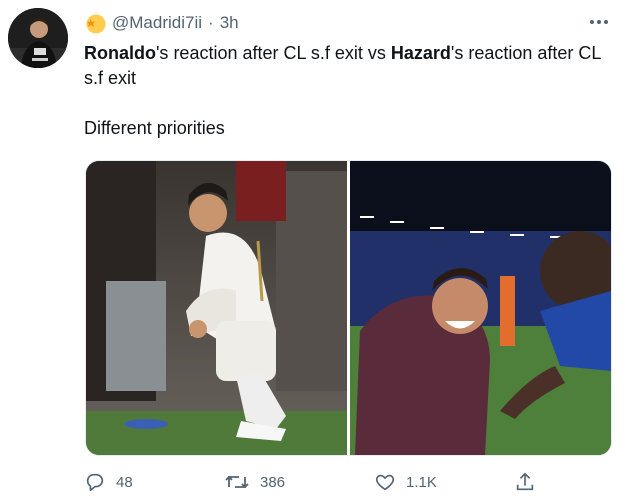 This screenshot has height=499, width=640. I want to click on tweet-actions: 48 386 1.1K, so click(314, 482).